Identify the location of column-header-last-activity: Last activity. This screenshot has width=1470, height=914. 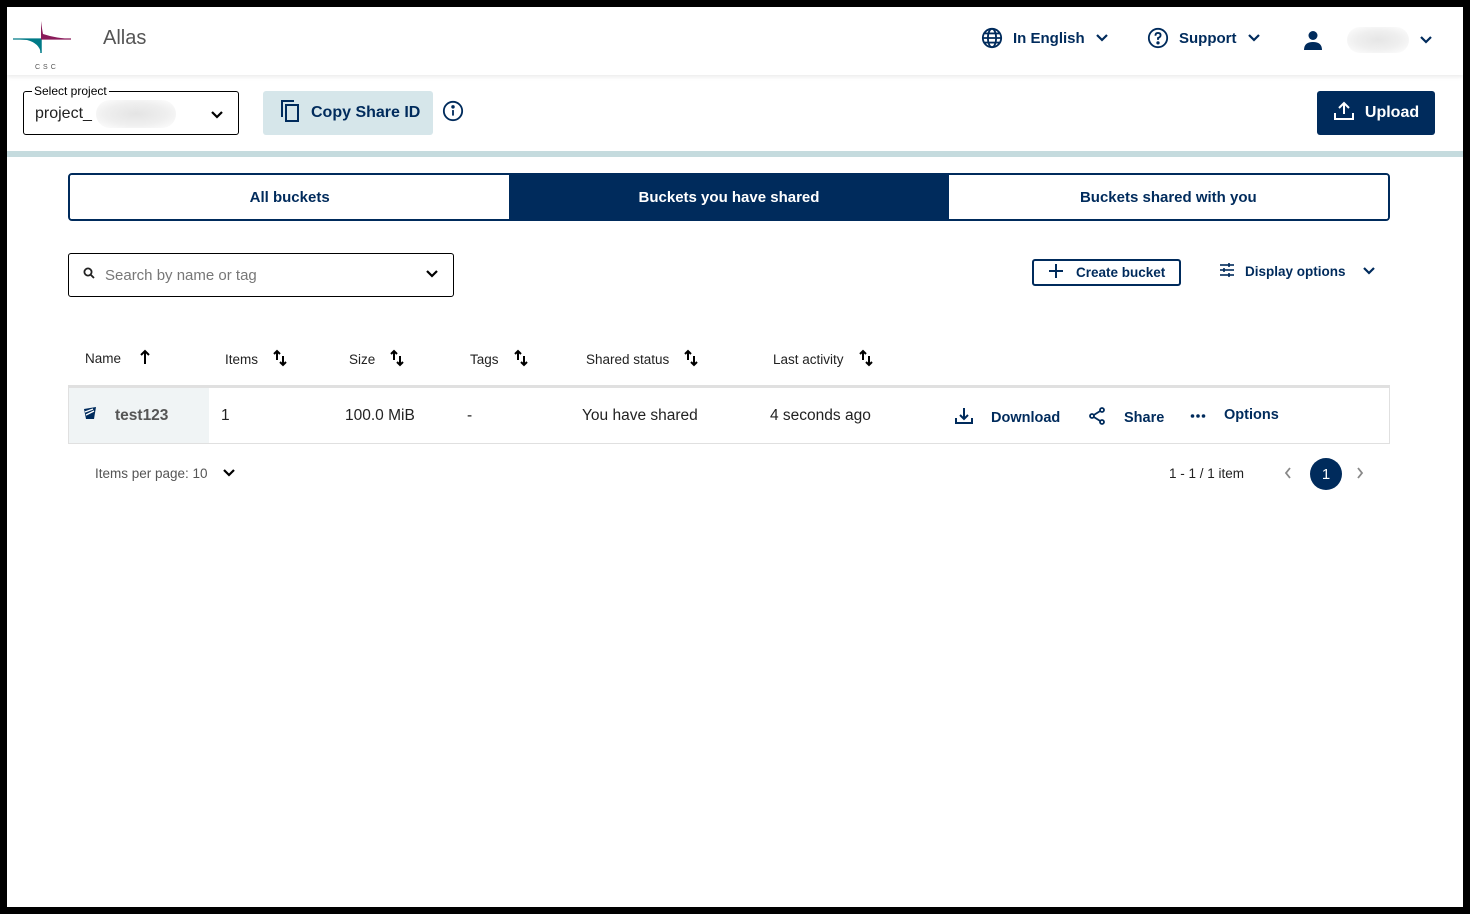
(823, 359).